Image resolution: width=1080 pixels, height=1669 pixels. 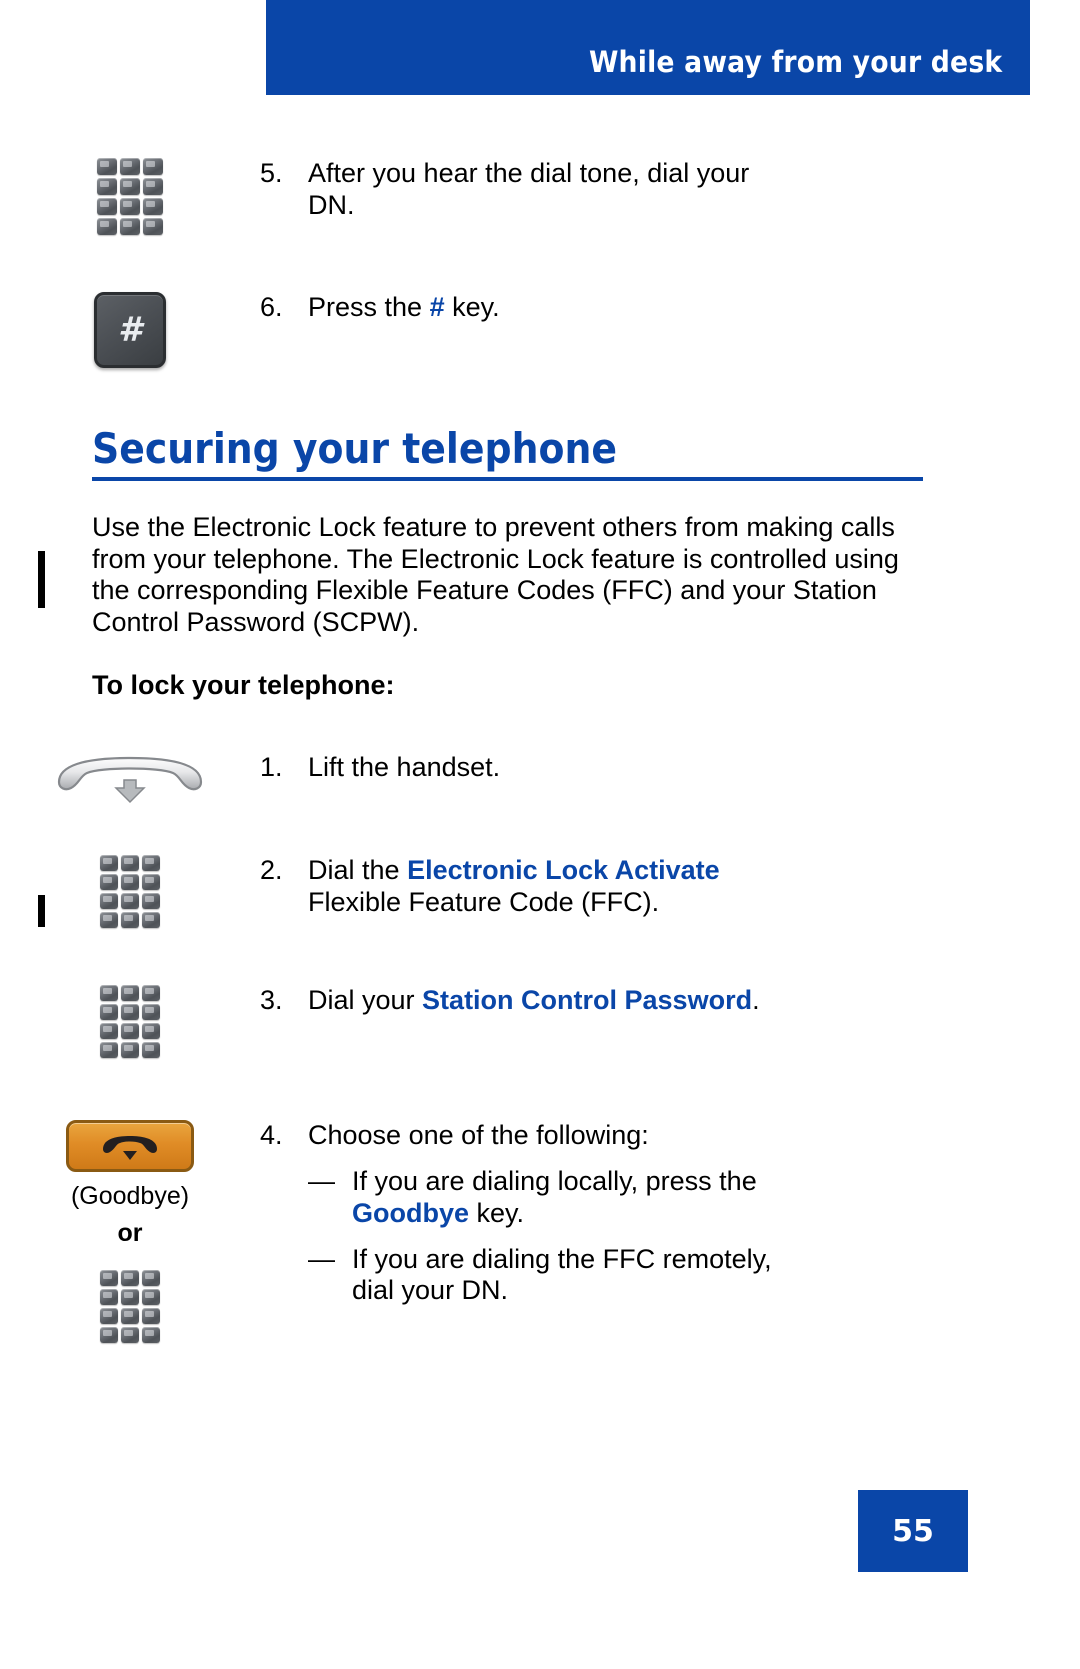 I want to click on procedure-step-1-text-cell: 1. Lift the handset., so click(x=610, y=768).